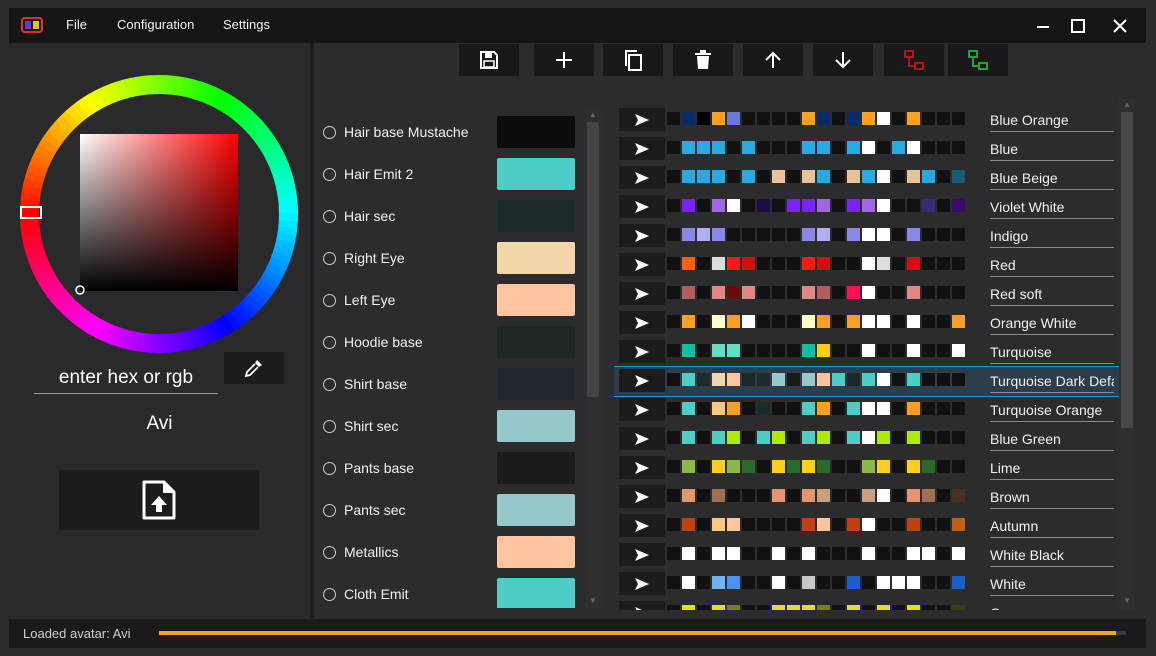 This screenshot has height=656, width=1156. Describe the element at coordinates (1052, 180) in the screenshot. I see `preset-name: Blue Beige` at that location.